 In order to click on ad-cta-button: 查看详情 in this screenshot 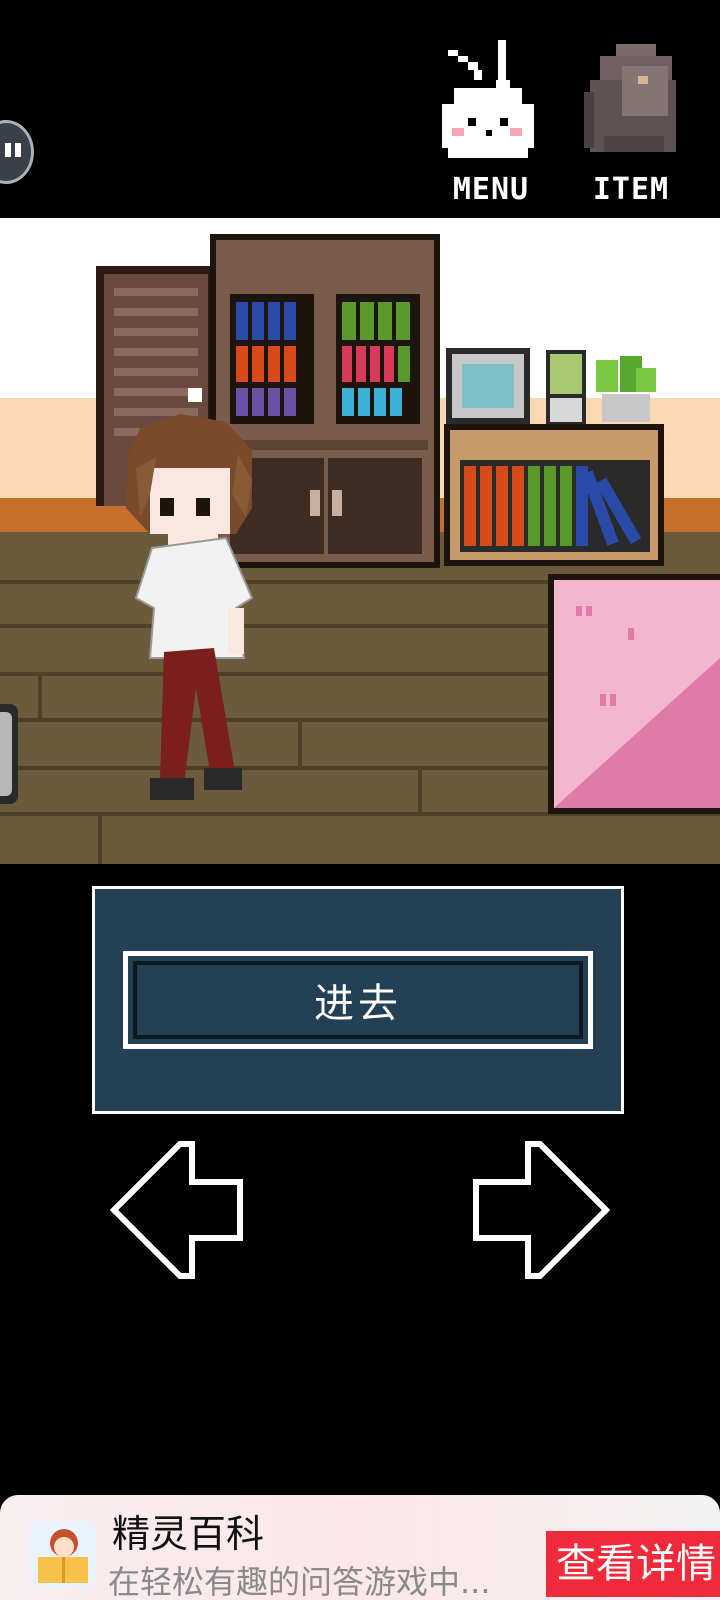, I will do `click(633, 1564)`.